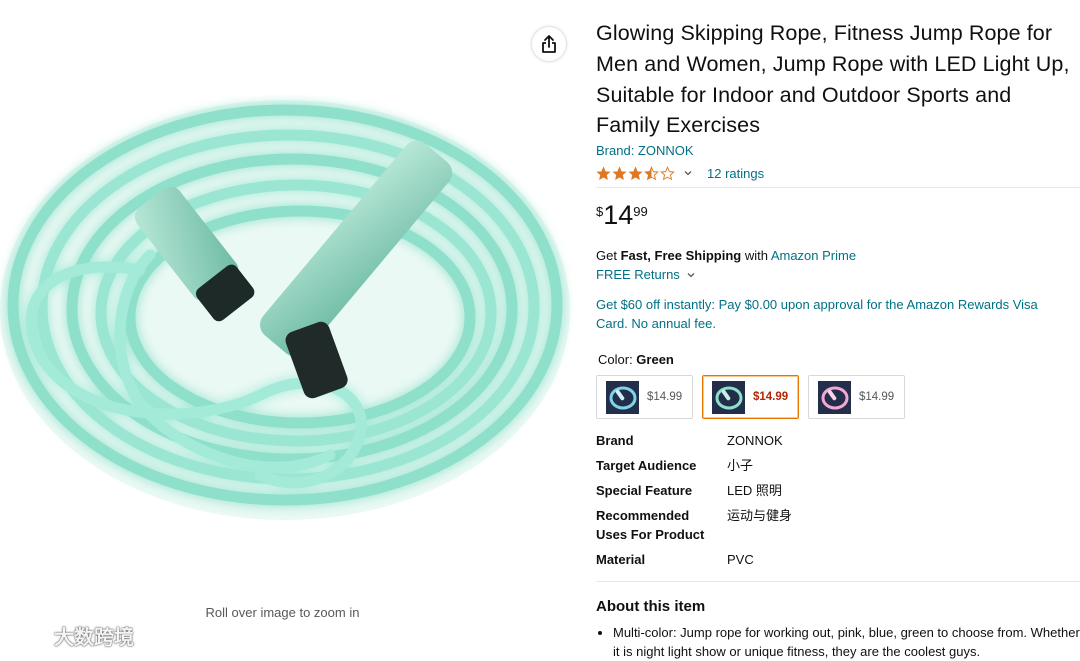 The height and width of the screenshot is (661, 1080). I want to click on color-label: Color: Green, so click(838, 359).